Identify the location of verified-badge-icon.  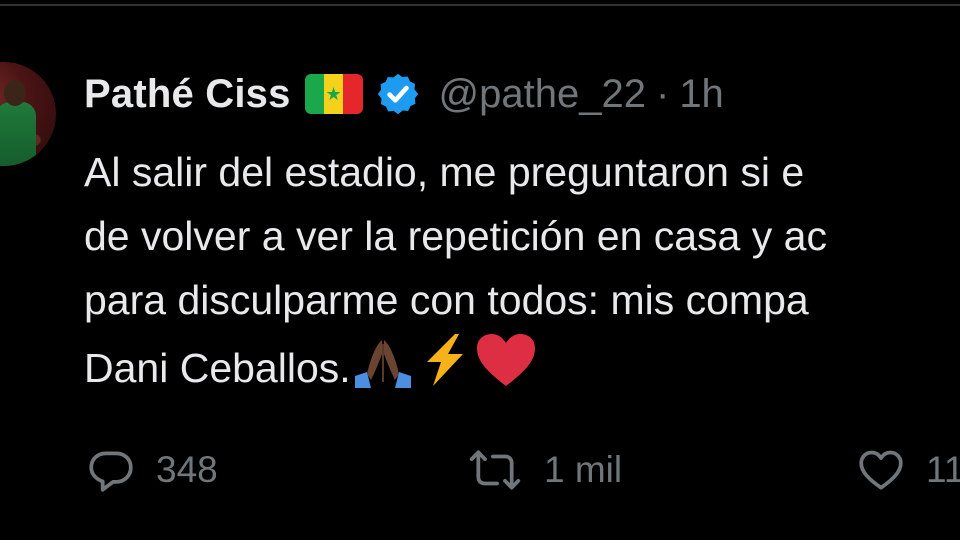
(398, 94).